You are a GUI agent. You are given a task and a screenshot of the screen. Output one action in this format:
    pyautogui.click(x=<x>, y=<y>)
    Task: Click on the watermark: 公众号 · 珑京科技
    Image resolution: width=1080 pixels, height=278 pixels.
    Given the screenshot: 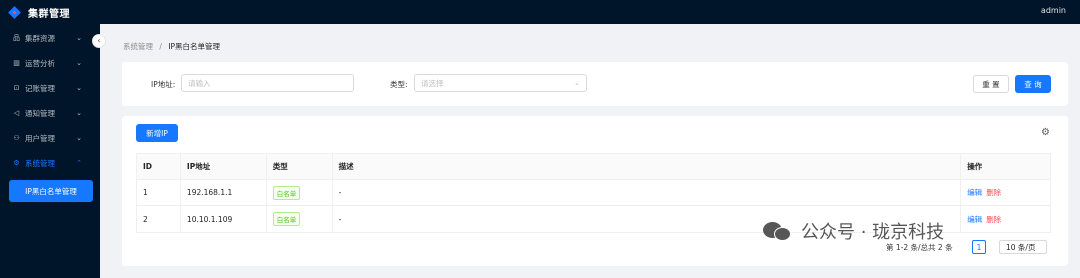 What is the action you would take?
    pyautogui.click(x=853, y=231)
    